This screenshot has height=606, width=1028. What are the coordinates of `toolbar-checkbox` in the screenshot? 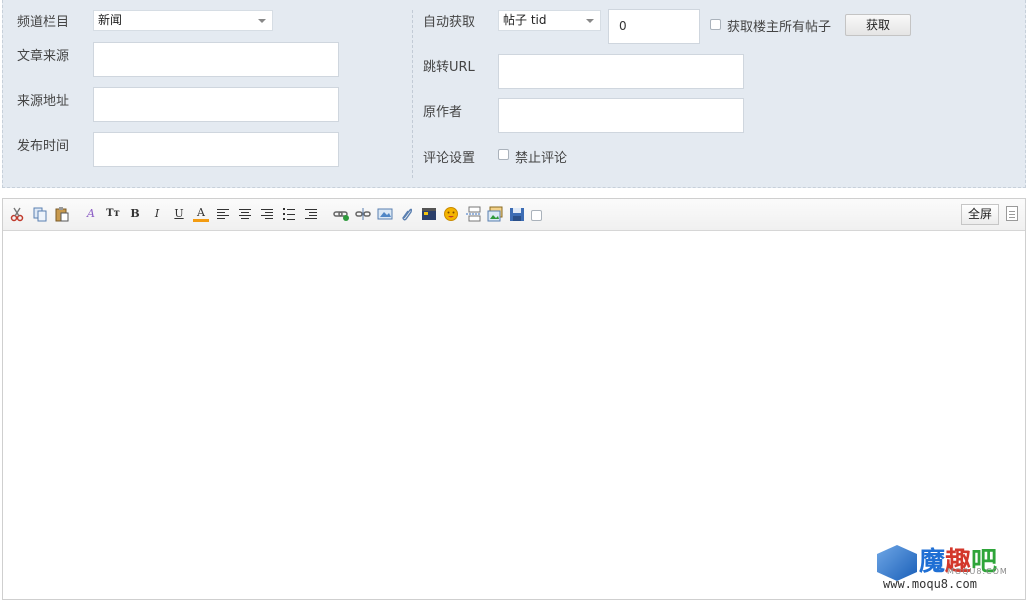 It's located at (536, 215).